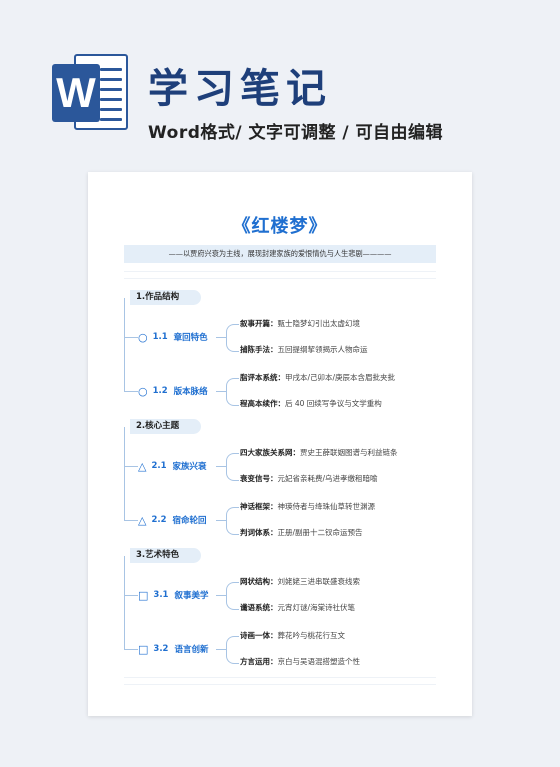 Image resolution: width=560 pixels, height=767 pixels. What do you see at coordinates (190, 338) in the screenshot?
I see `topic-label: 章回特色` at bounding box center [190, 338].